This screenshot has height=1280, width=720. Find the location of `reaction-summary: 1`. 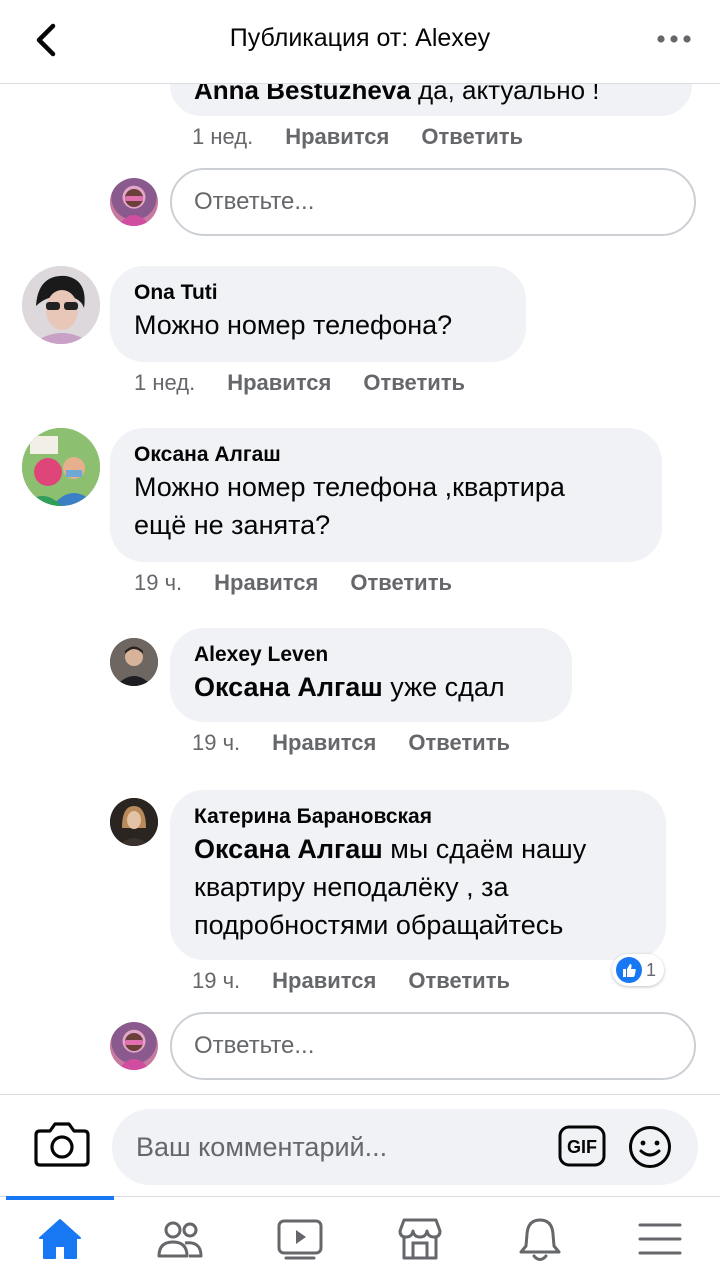

reaction-summary: 1 is located at coordinates (638, 970).